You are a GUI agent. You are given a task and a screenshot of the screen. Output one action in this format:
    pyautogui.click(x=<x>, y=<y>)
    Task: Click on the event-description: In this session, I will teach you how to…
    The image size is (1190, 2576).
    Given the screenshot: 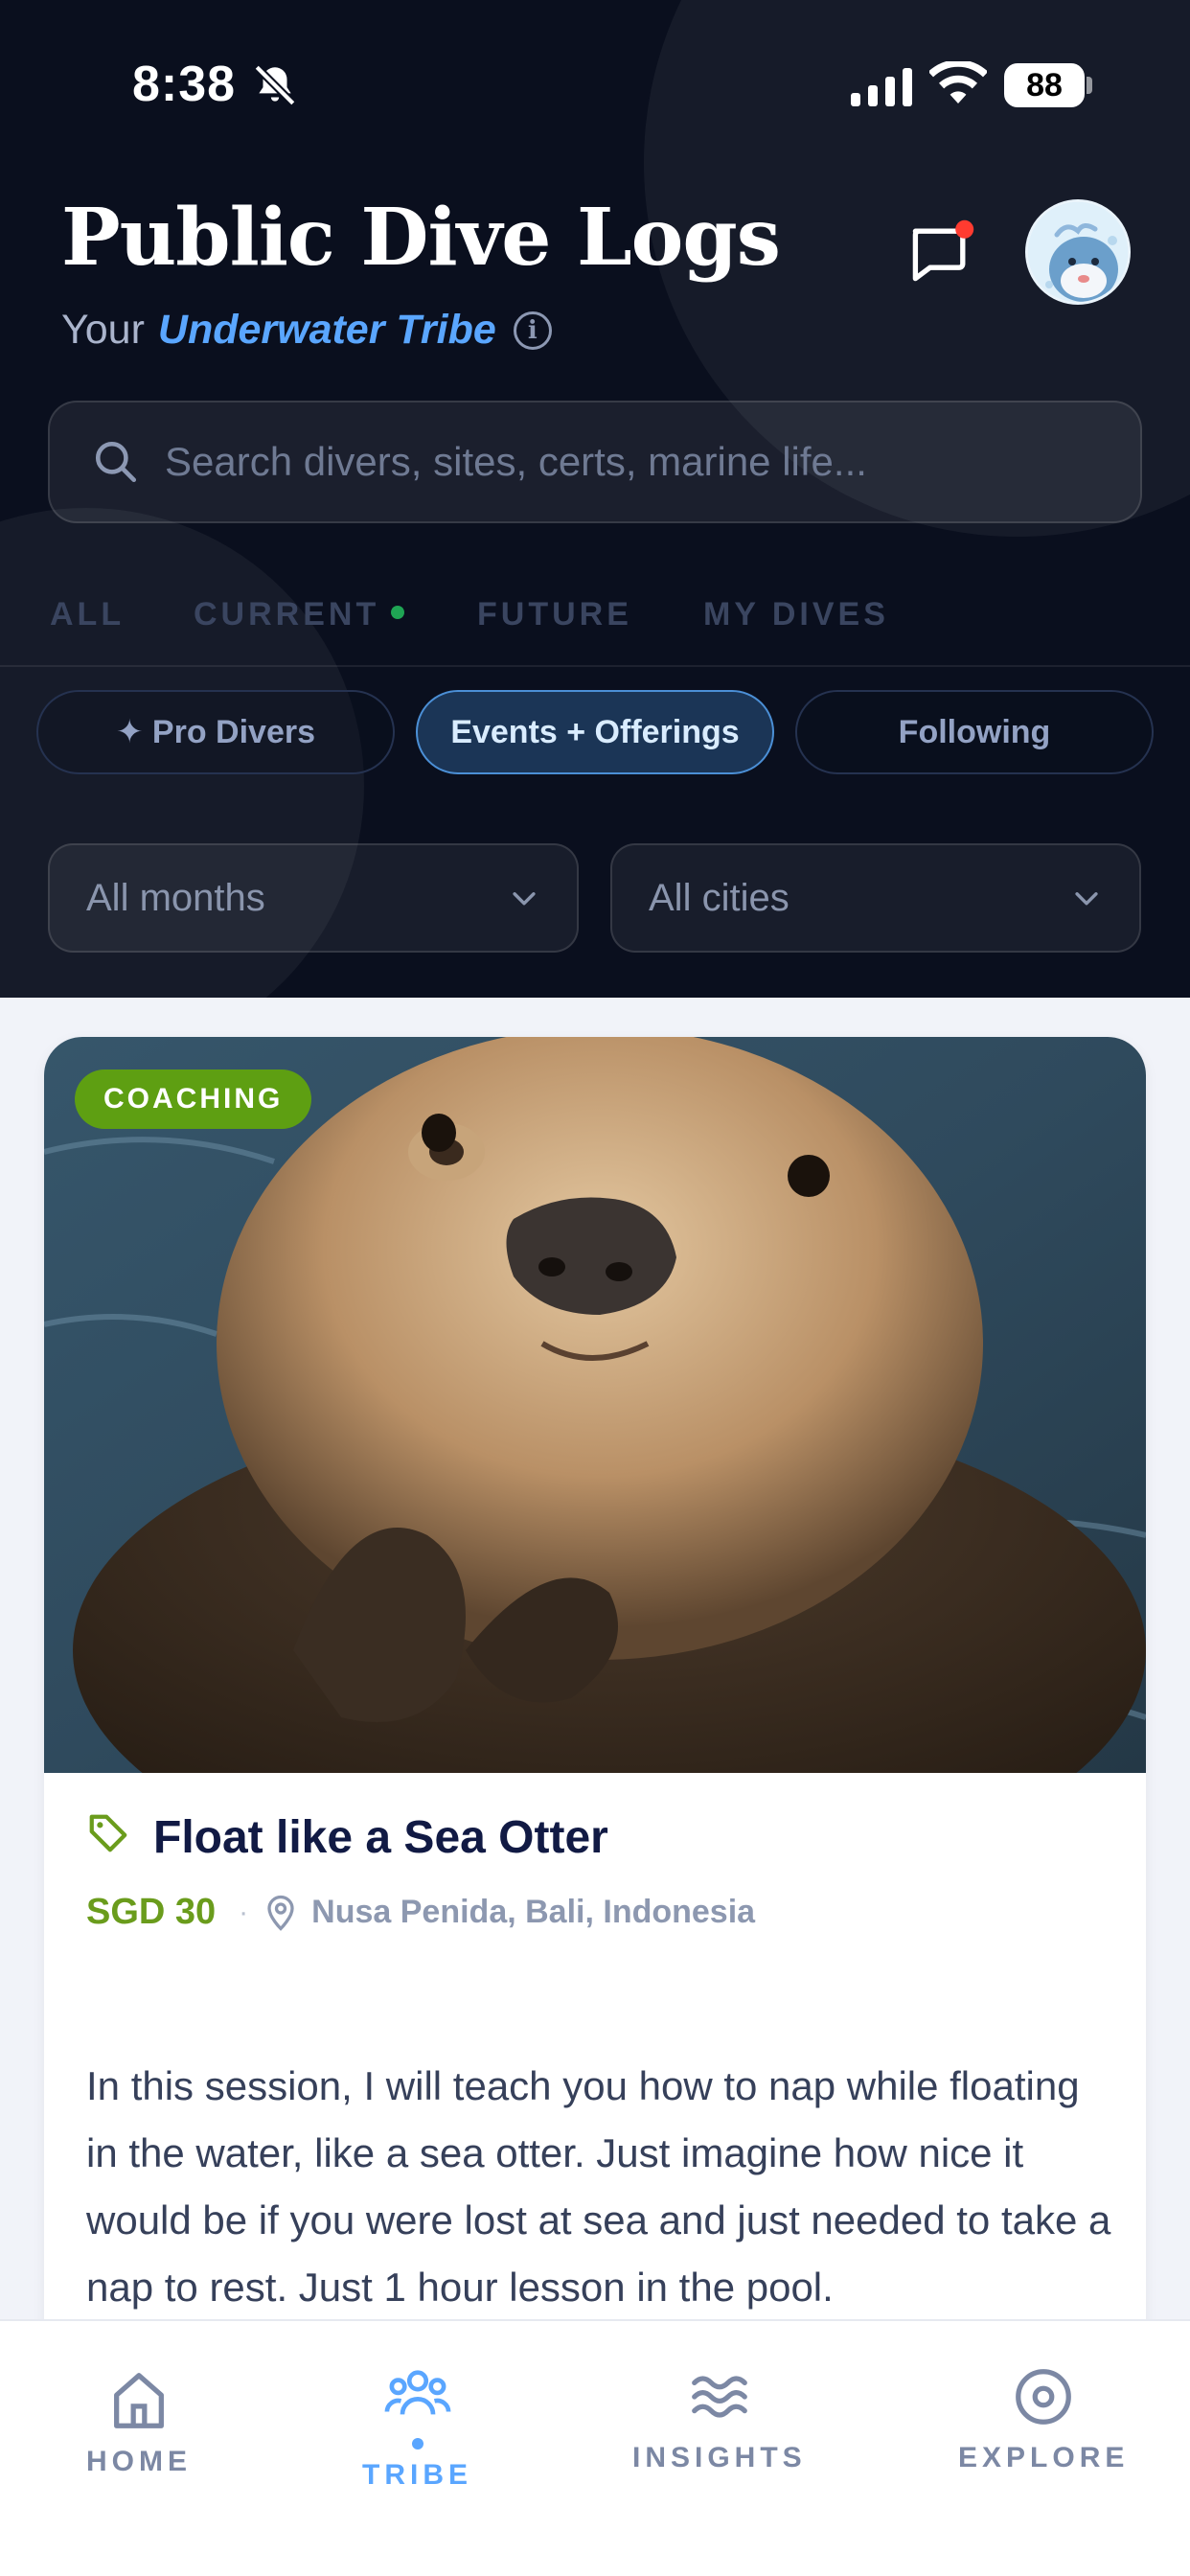 What is the action you would take?
    pyautogui.click(x=599, y=2186)
    